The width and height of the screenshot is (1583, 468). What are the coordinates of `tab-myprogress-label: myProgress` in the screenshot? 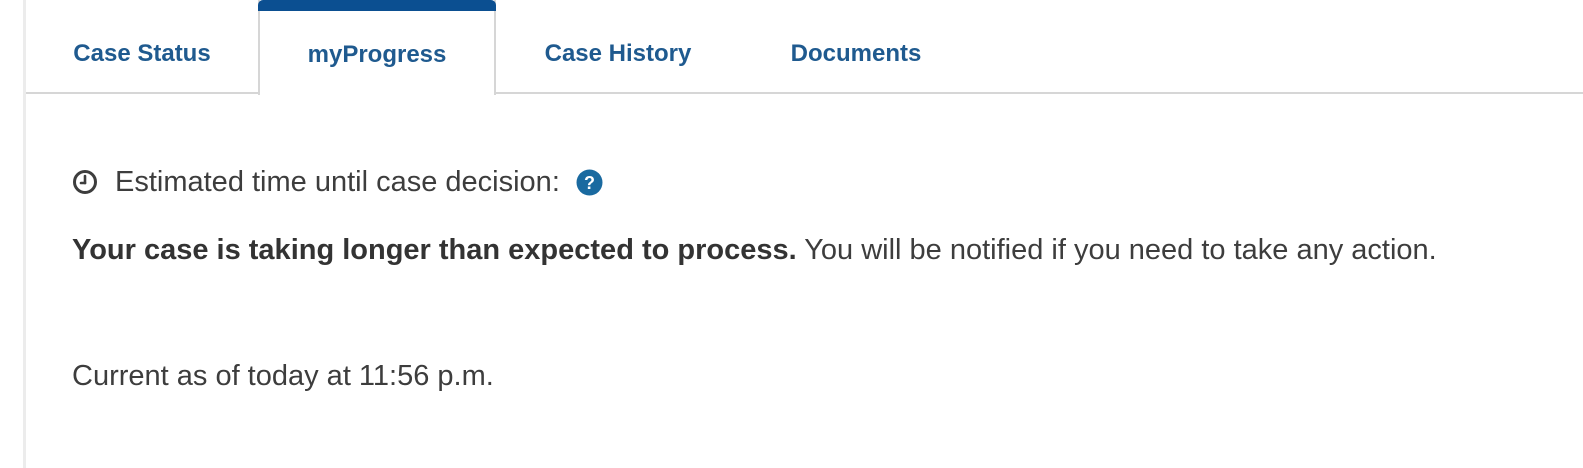 It's located at (377, 54).